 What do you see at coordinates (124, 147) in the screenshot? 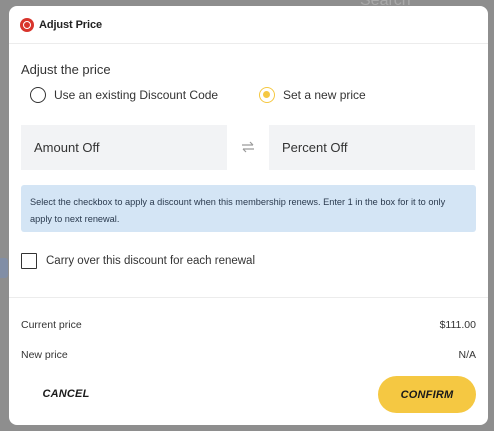
I see `amount-off-input: Amount Off` at bounding box center [124, 147].